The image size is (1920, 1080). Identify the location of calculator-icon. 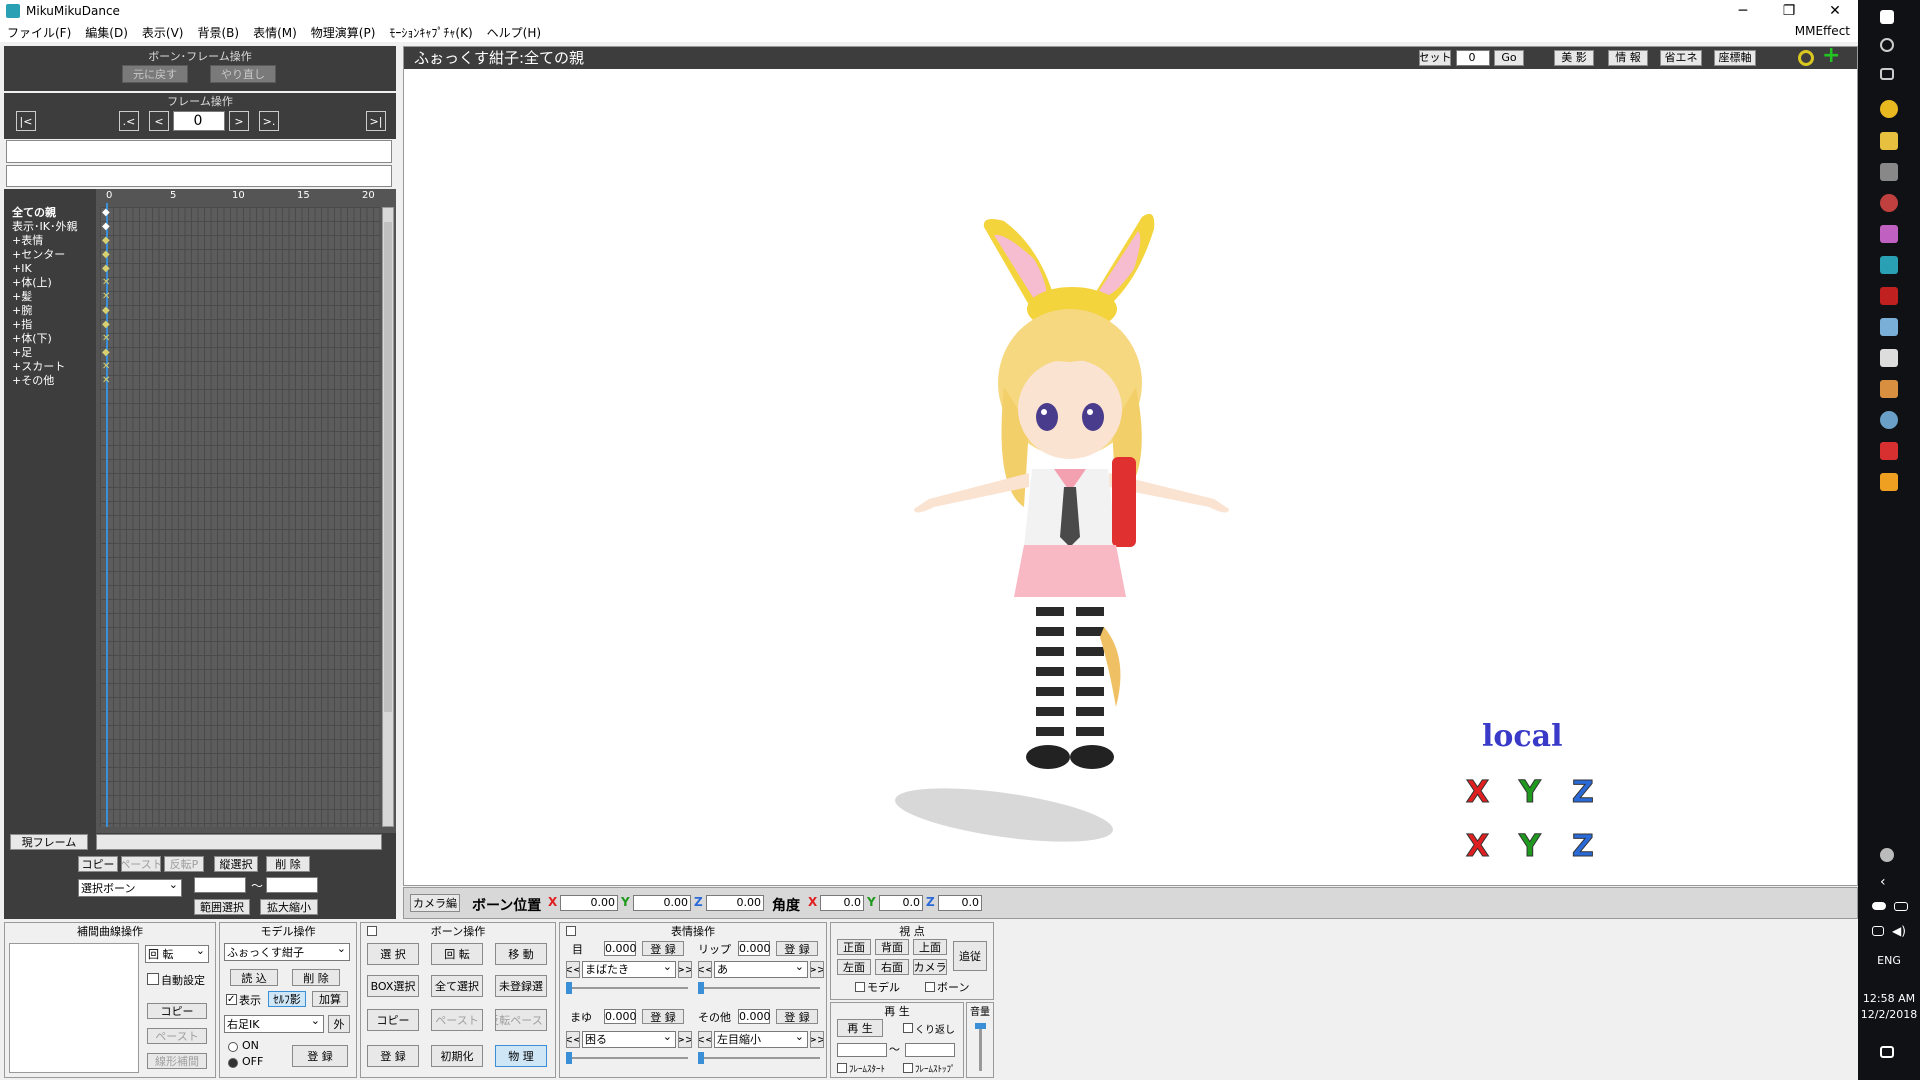
(1889, 358).